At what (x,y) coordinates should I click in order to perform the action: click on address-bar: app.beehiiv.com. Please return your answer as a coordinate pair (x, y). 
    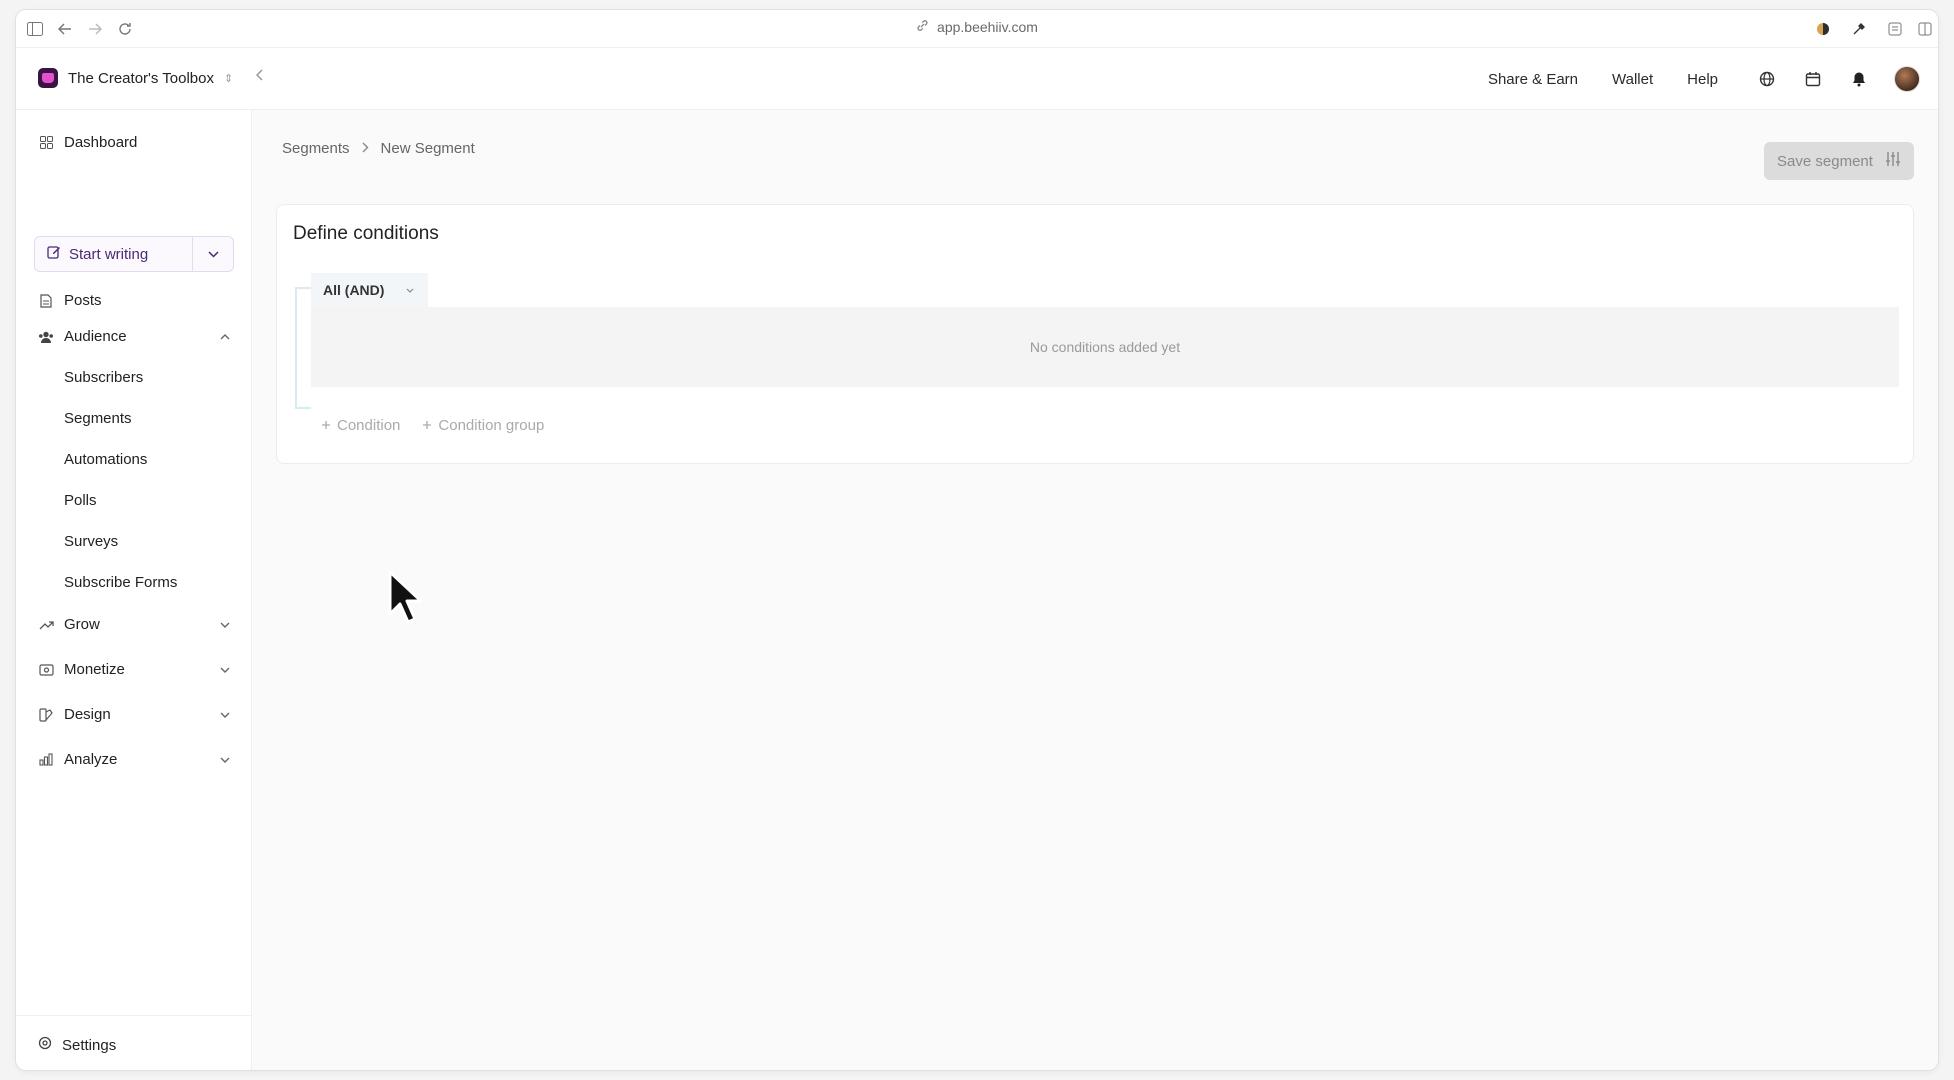
    Looking at the image, I should click on (977, 27).